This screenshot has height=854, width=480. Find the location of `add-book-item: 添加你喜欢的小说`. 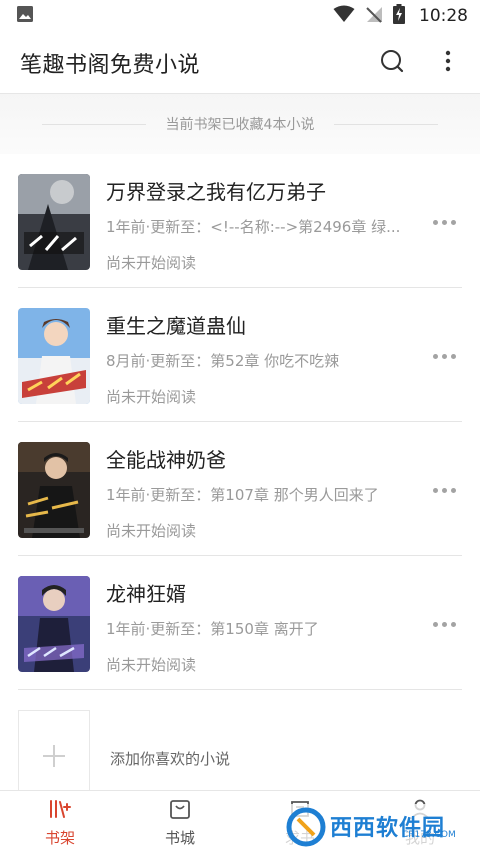

add-book-item: 添加你喜欢的小说 is located at coordinates (240, 748).